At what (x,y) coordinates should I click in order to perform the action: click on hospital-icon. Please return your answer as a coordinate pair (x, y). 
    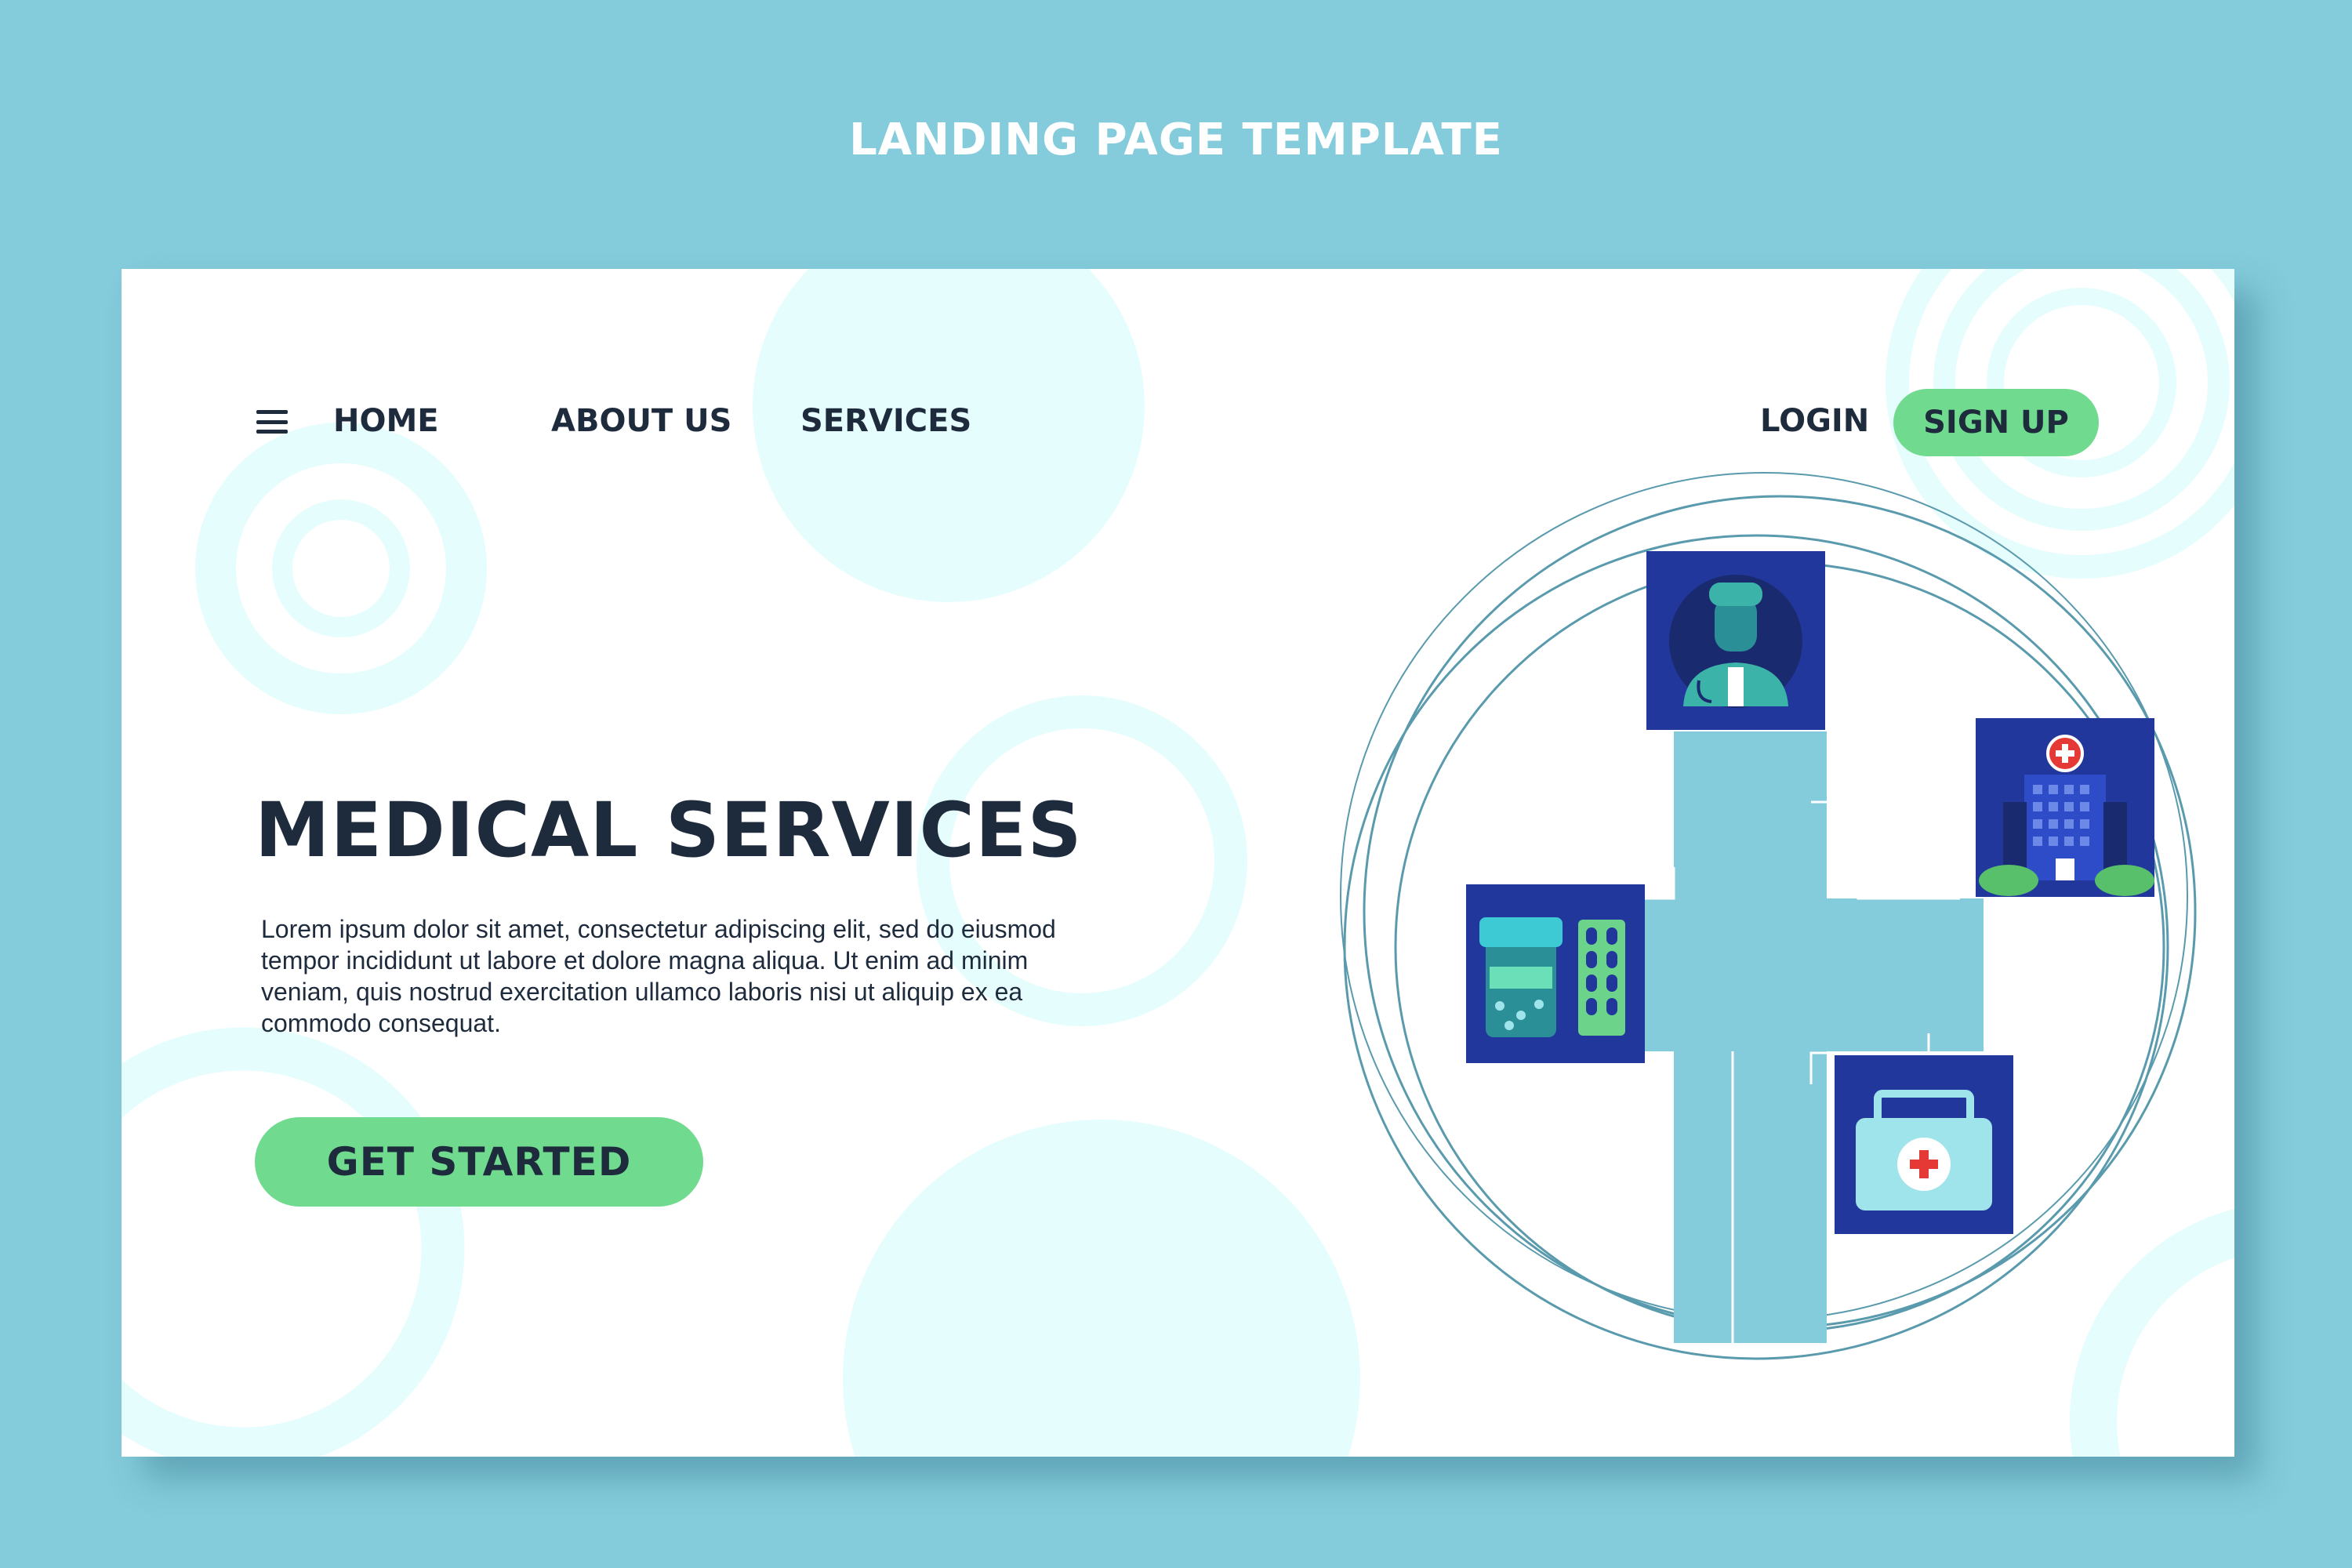
    Looking at the image, I should click on (2065, 807).